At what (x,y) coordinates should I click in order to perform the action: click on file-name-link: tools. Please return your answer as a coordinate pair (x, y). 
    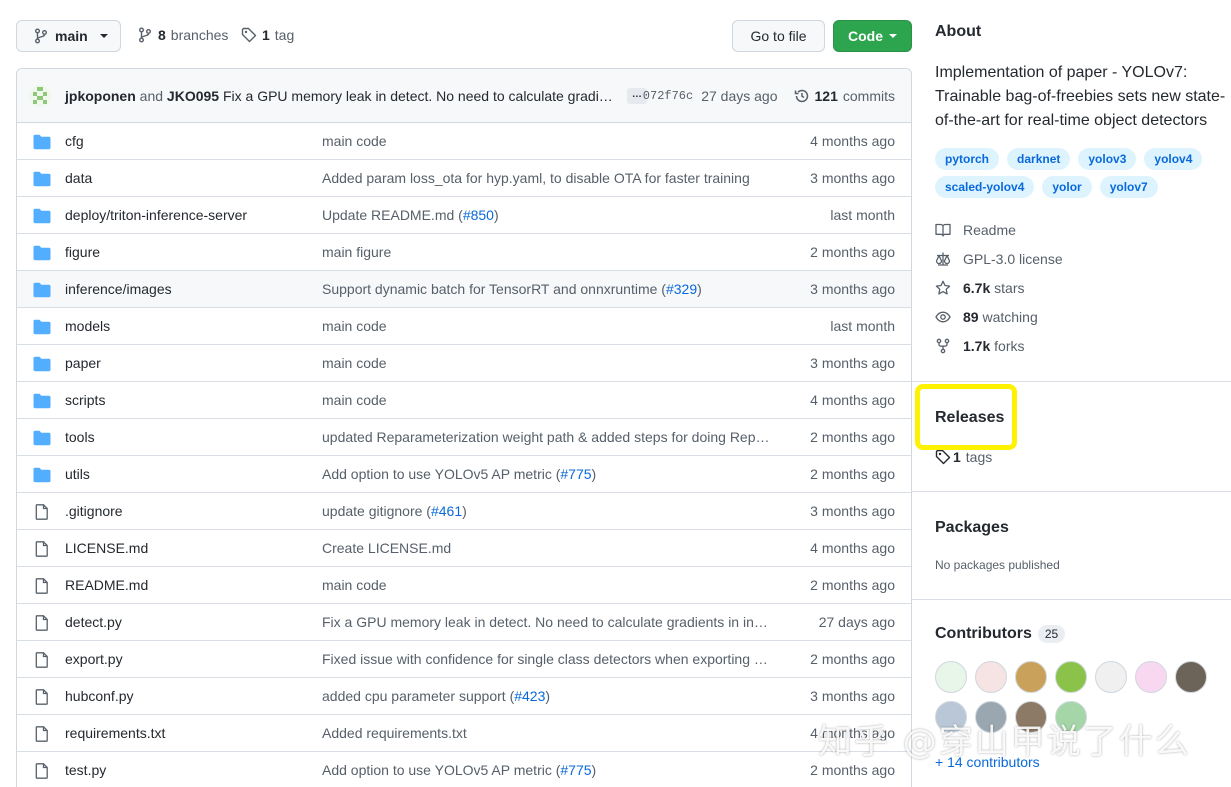
    Looking at the image, I should click on (80, 437).